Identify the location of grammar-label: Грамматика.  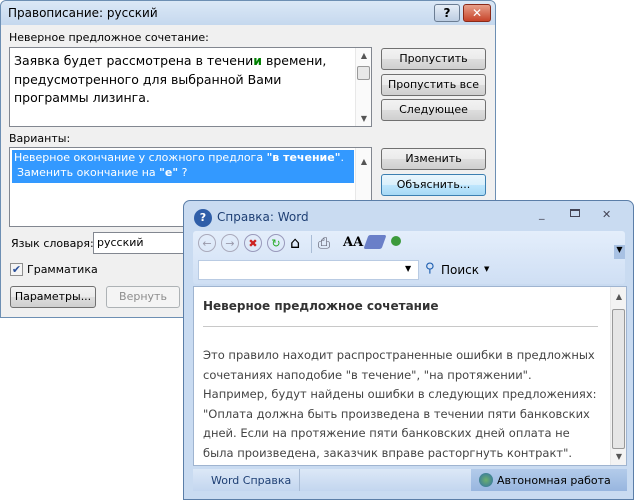
(62, 269).